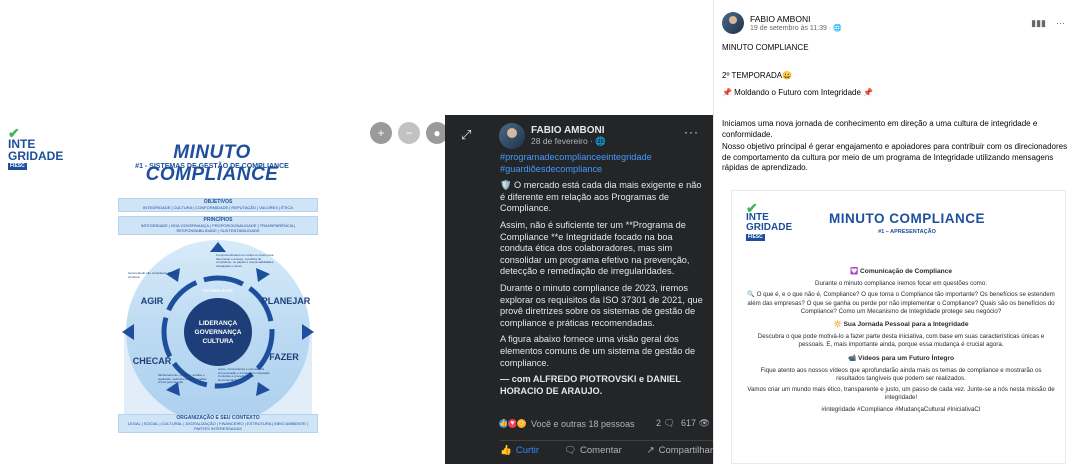  Describe the element at coordinates (466, 135) in the screenshot. I see `expand-icon: ⤢` at that location.